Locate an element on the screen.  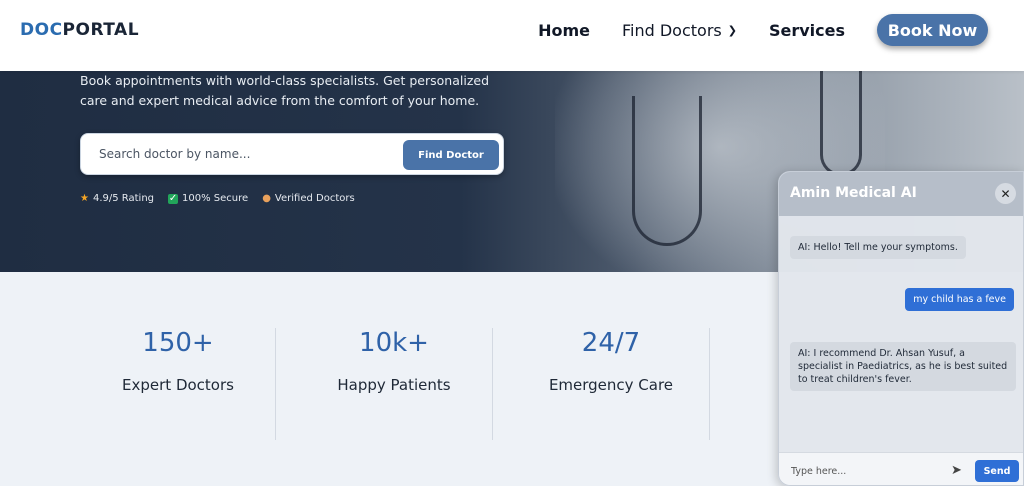
logo: DOCPORTAL is located at coordinates (79, 30).